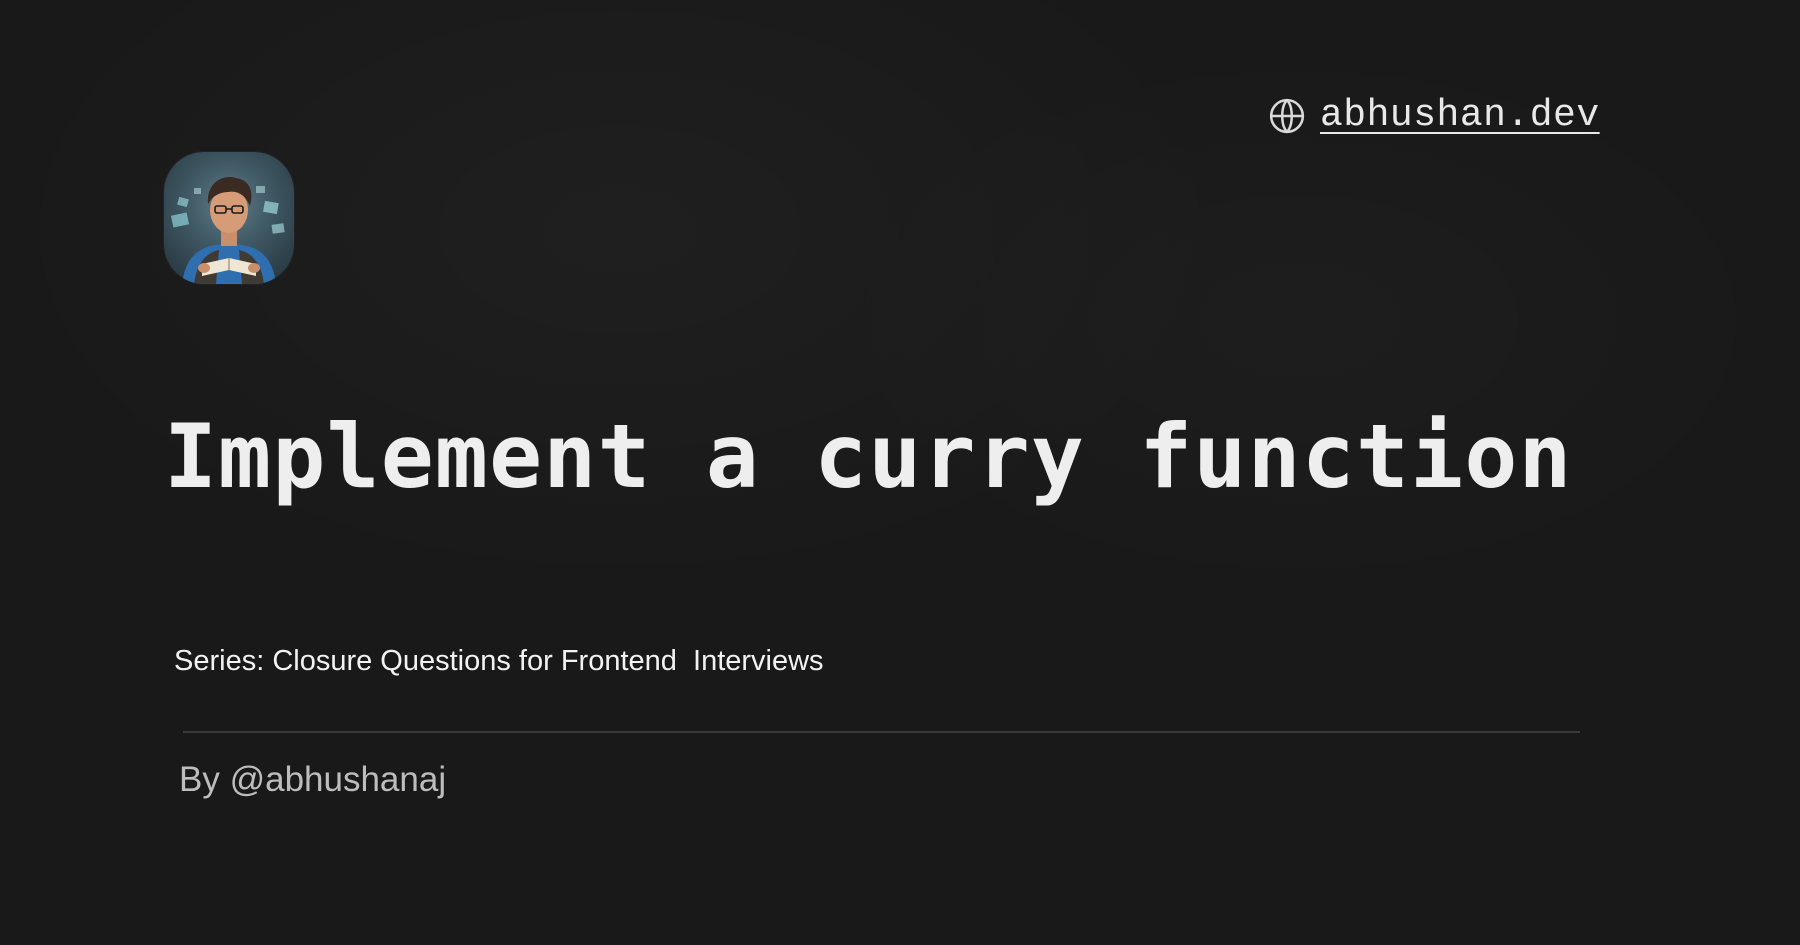 The width and height of the screenshot is (1800, 945). Describe the element at coordinates (1460, 115) in the screenshot. I see `site-link-text: abhushan.dev` at that location.